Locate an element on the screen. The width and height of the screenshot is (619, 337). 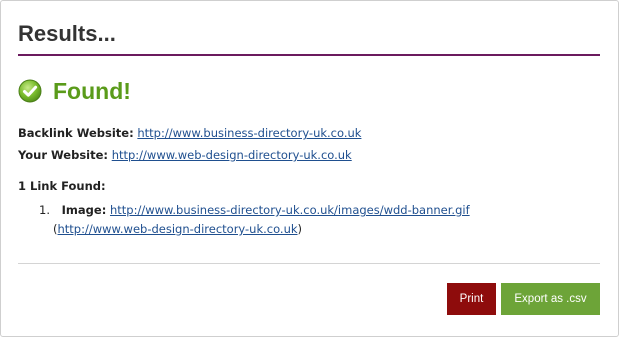
footer-divider is located at coordinates (309, 263).